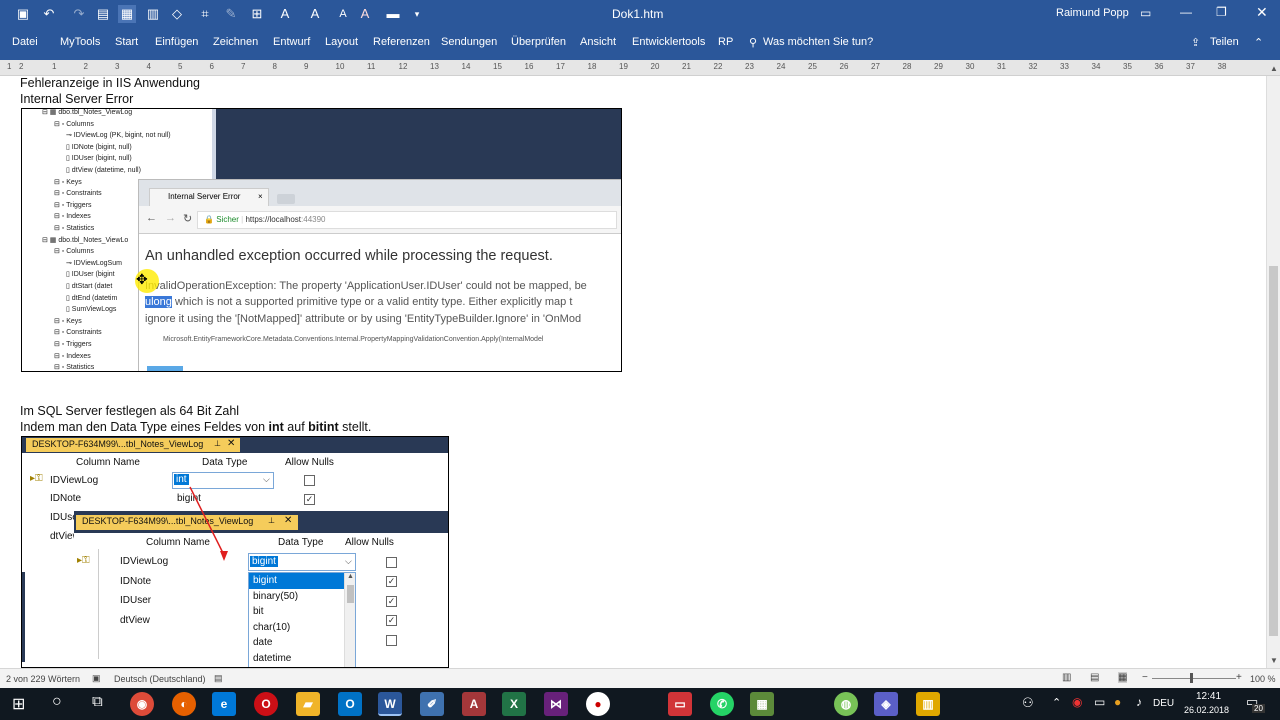 This screenshot has height=720, width=1280. What do you see at coordinates (1145, 677) in the screenshot?
I see `zoom-out-icon: −` at bounding box center [1145, 677].